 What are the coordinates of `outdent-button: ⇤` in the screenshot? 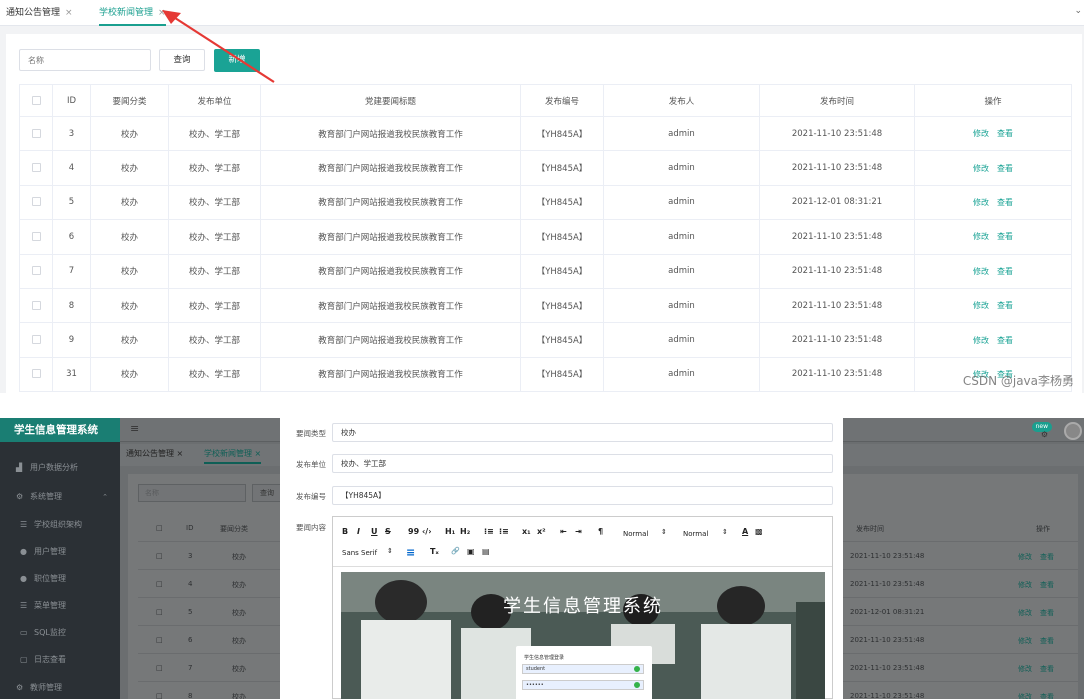 It's located at (563, 531).